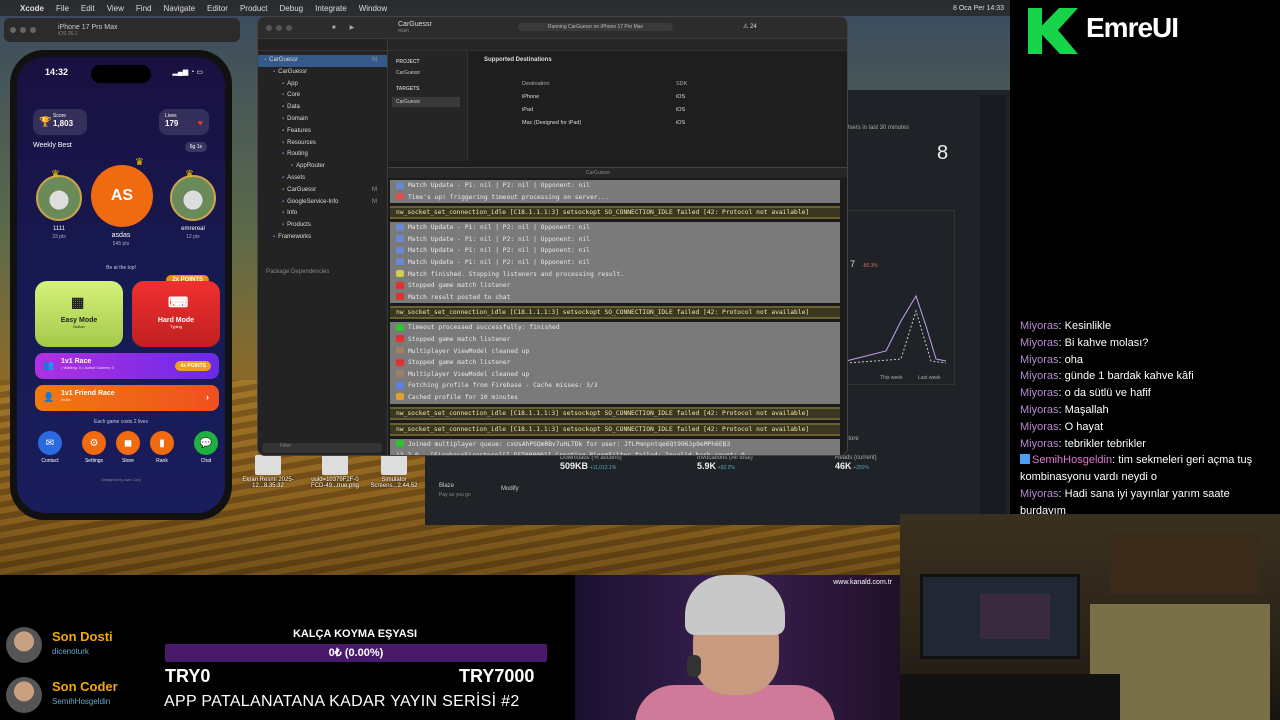 This screenshot has width=1280, height=720. I want to click on desktop-file: uuid=10379F2F-0 FCD-49...true.png, so click(335, 472).